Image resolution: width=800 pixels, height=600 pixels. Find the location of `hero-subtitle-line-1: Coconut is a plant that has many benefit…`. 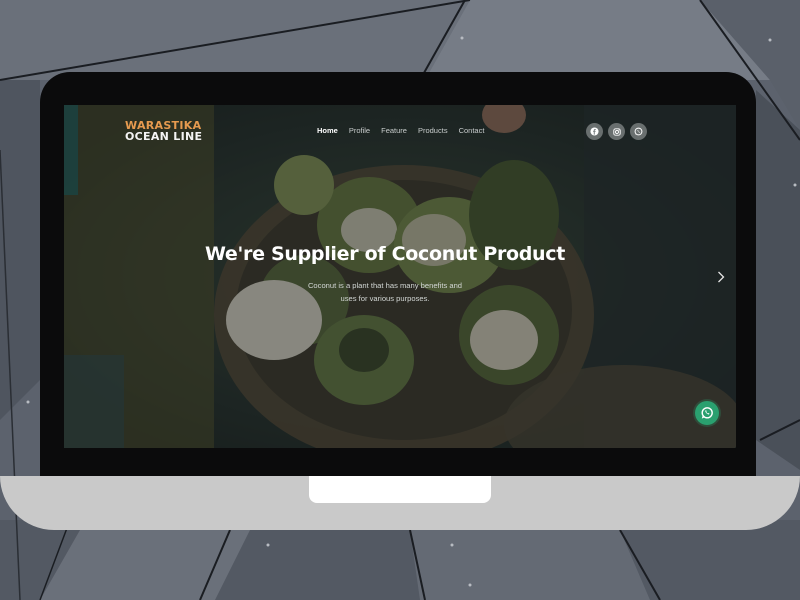

hero-subtitle-line-1: Coconut is a plant that has many benefit… is located at coordinates (385, 285).